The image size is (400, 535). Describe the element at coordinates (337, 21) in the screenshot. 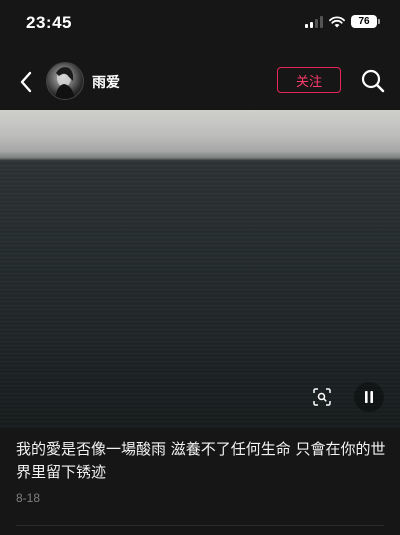

I see `wifi-icon` at that location.